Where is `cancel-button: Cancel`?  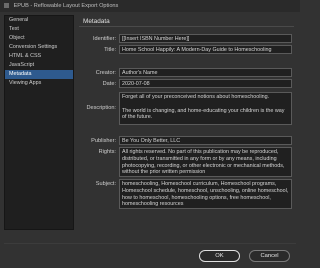 cancel-button: Cancel is located at coordinates (269, 256).